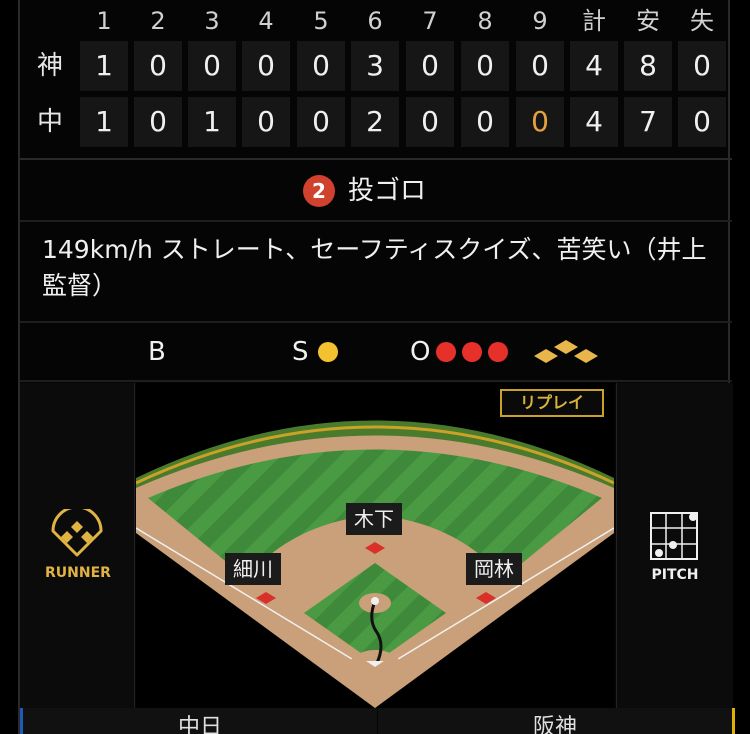 Image resolution: width=750 pixels, height=734 pixels. Describe the element at coordinates (212, 21) in the screenshot. I see `inning-header-3: 3` at that location.